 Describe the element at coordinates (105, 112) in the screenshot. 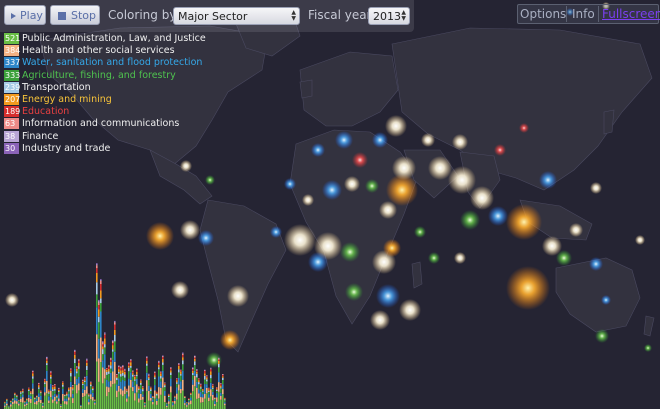

I see `legend-item: 189 Education` at that location.